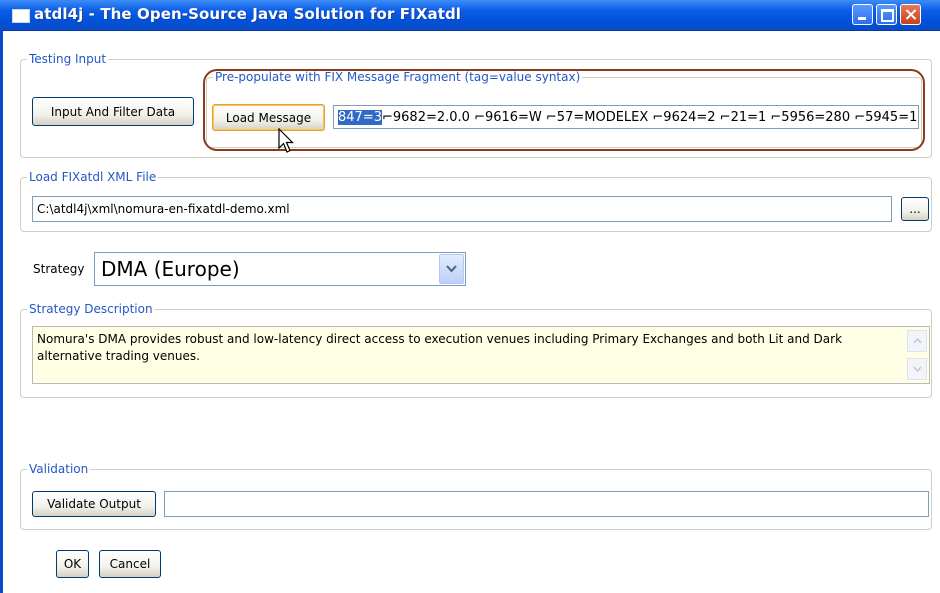 Image resolution: width=940 pixels, height=593 pixels. Describe the element at coordinates (462, 209) in the screenshot. I see `xml-path-input: C:\atdl4j\xml\nomura-en-fixatdl-demo.xml` at that location.